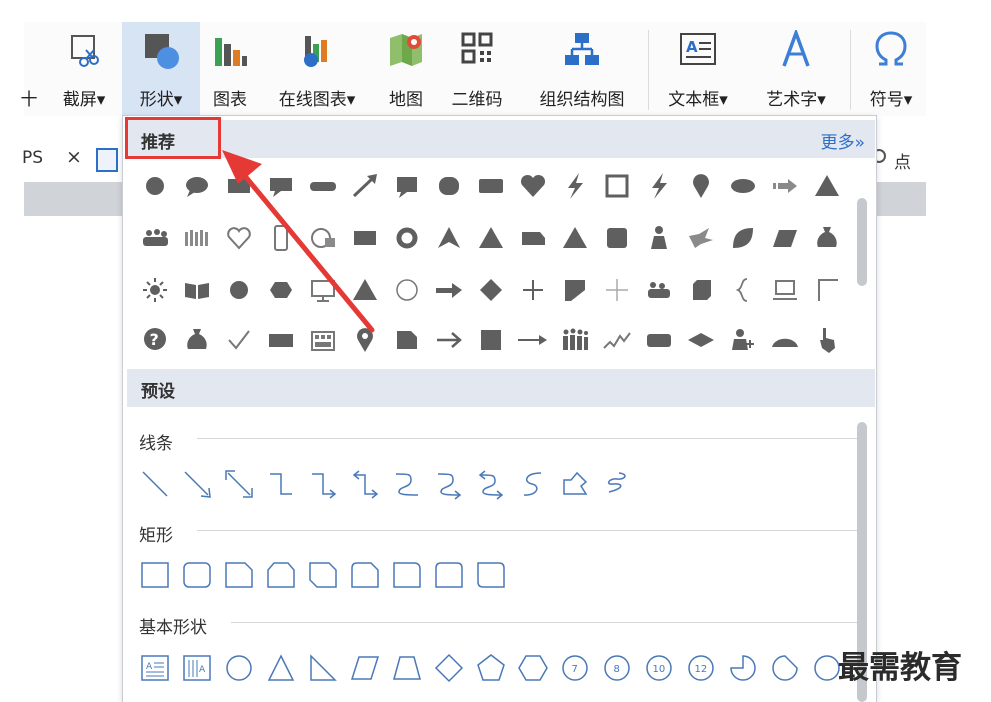 This screenshot has width=991, height=702. Describe the element at coordinates (74, 157) in the screenshot. I see `tab-close-icon: ×` at that location.